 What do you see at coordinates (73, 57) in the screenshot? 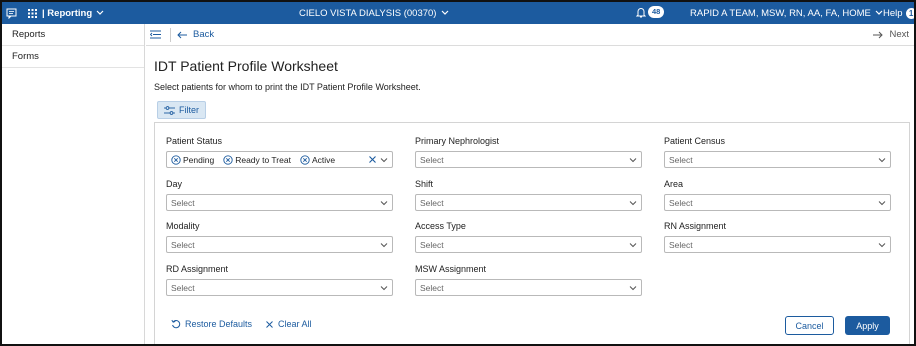
I see `sidebar-item-forms: Forms` at bounding box center [73, 57].